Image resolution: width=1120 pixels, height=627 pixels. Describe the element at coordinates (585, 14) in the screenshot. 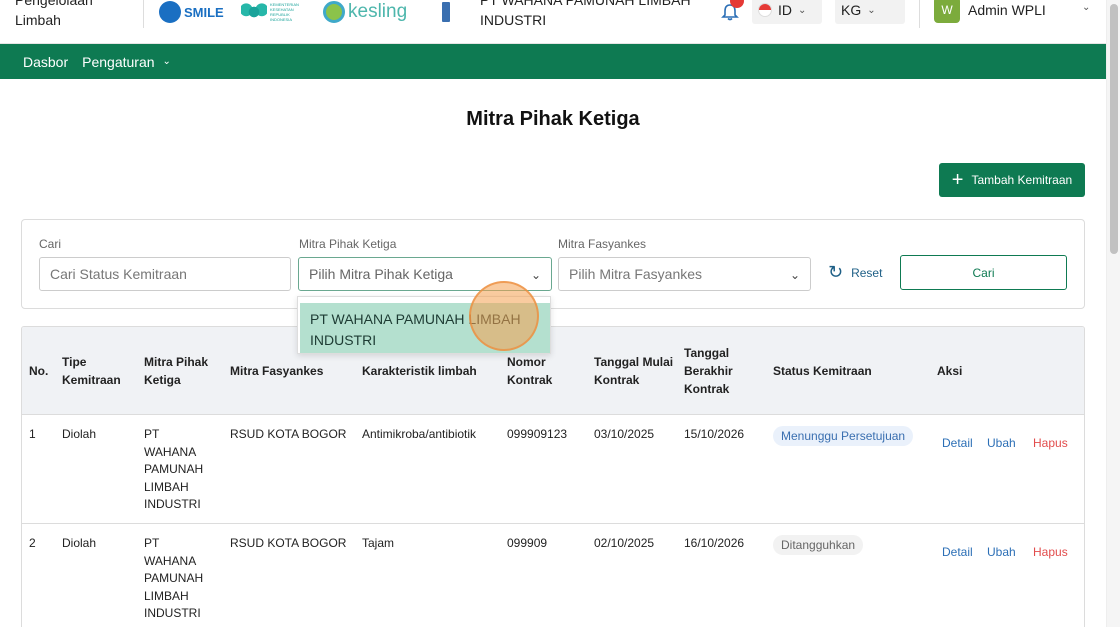

I see `company-name: PT WAHANA PAMUNAH LIMBAH INDUSTRI` at that location.